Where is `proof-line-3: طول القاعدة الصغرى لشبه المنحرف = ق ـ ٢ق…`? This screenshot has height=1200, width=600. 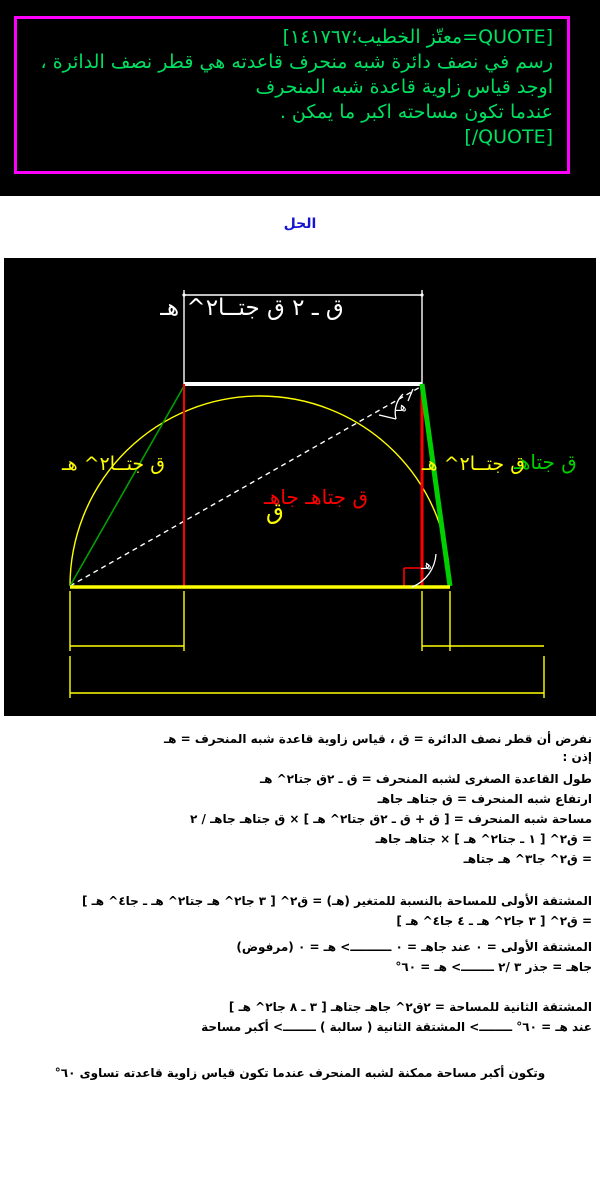
proof-line-3: طول القاعدة الصغرى لشبه المنحرف = ق ـ ٢ق… is located at coordinates (426, 779).